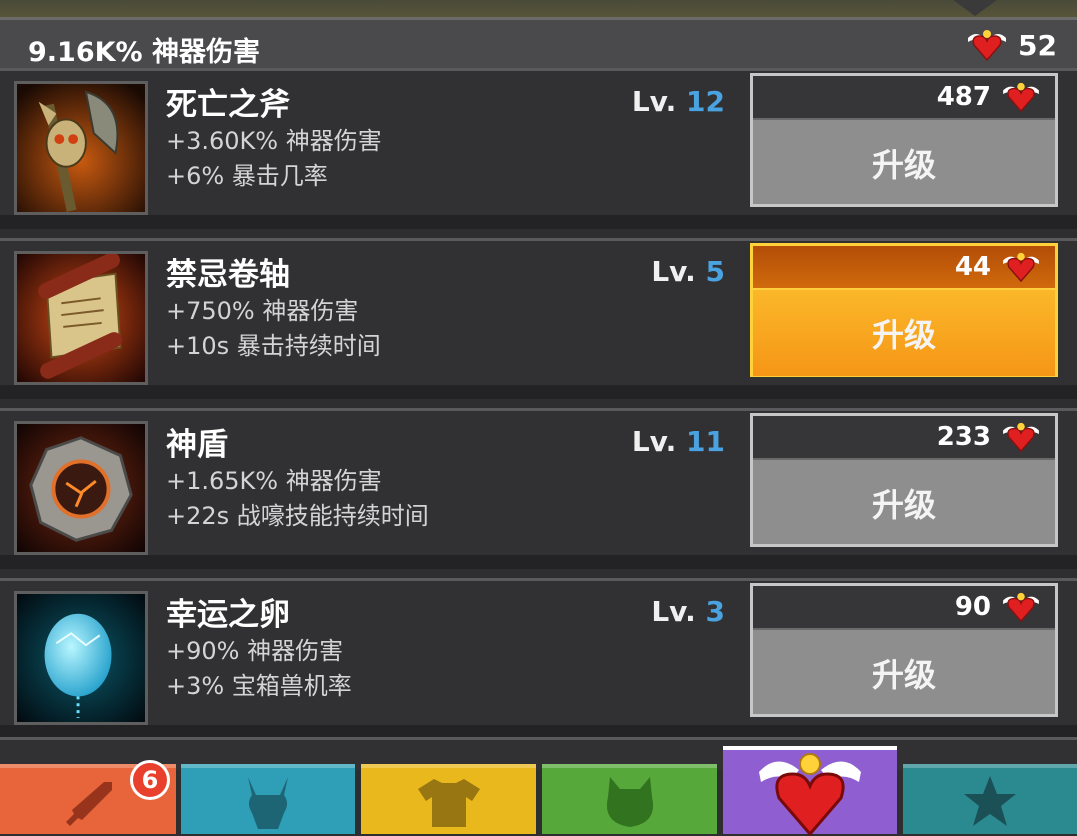 Image resolution: width=1077 pixels, height=836 pixels. What do you see at coordinates (904, 650) in the screenshot?
I see `upgrade-button: 90 升级` at bounding box center [904, 650].